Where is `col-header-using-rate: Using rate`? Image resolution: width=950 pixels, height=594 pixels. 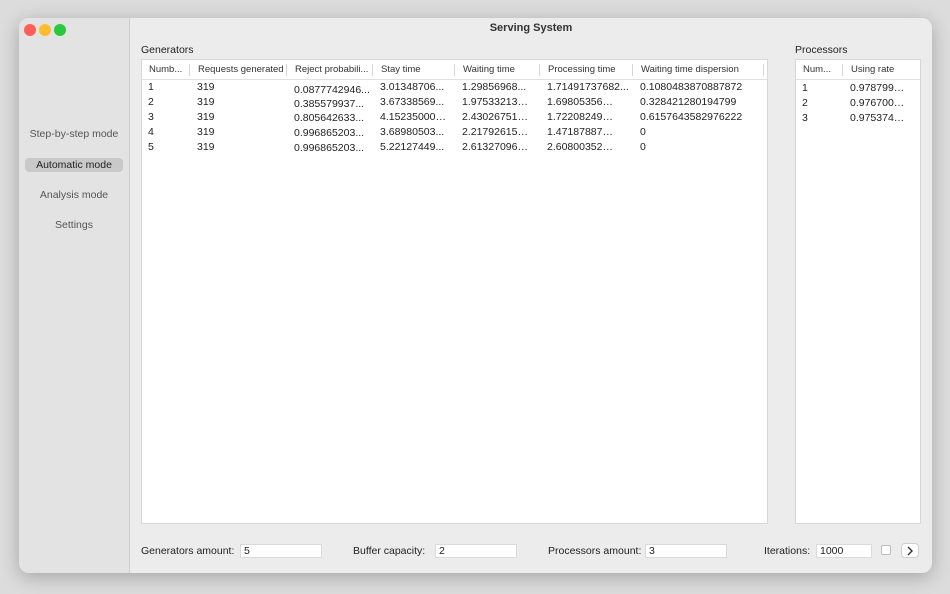
col-header-using-rate: Using rate is located at coordinates (882, 70).